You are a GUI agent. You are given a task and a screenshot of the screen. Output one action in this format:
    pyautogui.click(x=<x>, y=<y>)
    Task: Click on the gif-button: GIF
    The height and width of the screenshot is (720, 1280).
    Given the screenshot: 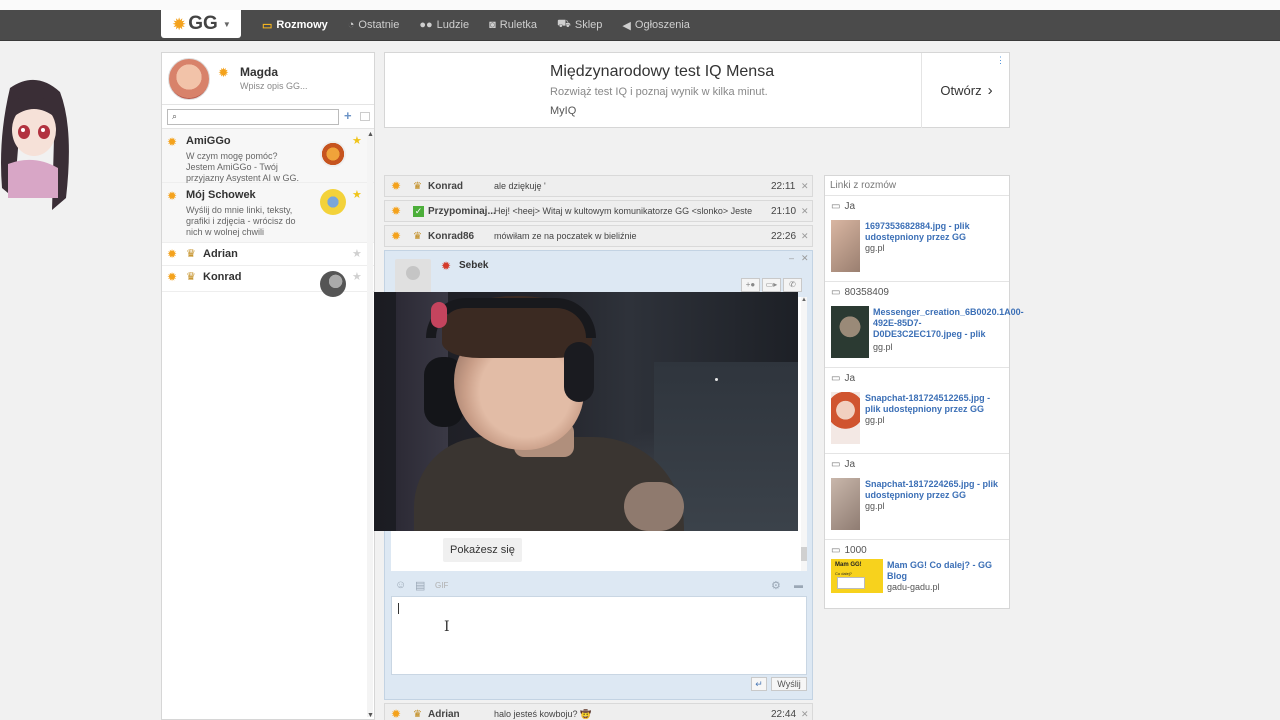 What is the action you would take?
    pyautogui.click(x=441, y=585)
    